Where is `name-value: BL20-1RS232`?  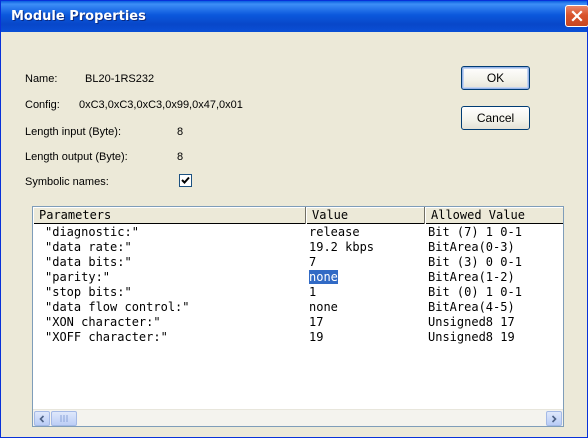
name-value: BL20-1RS232 is located at coordinates (120, 79).